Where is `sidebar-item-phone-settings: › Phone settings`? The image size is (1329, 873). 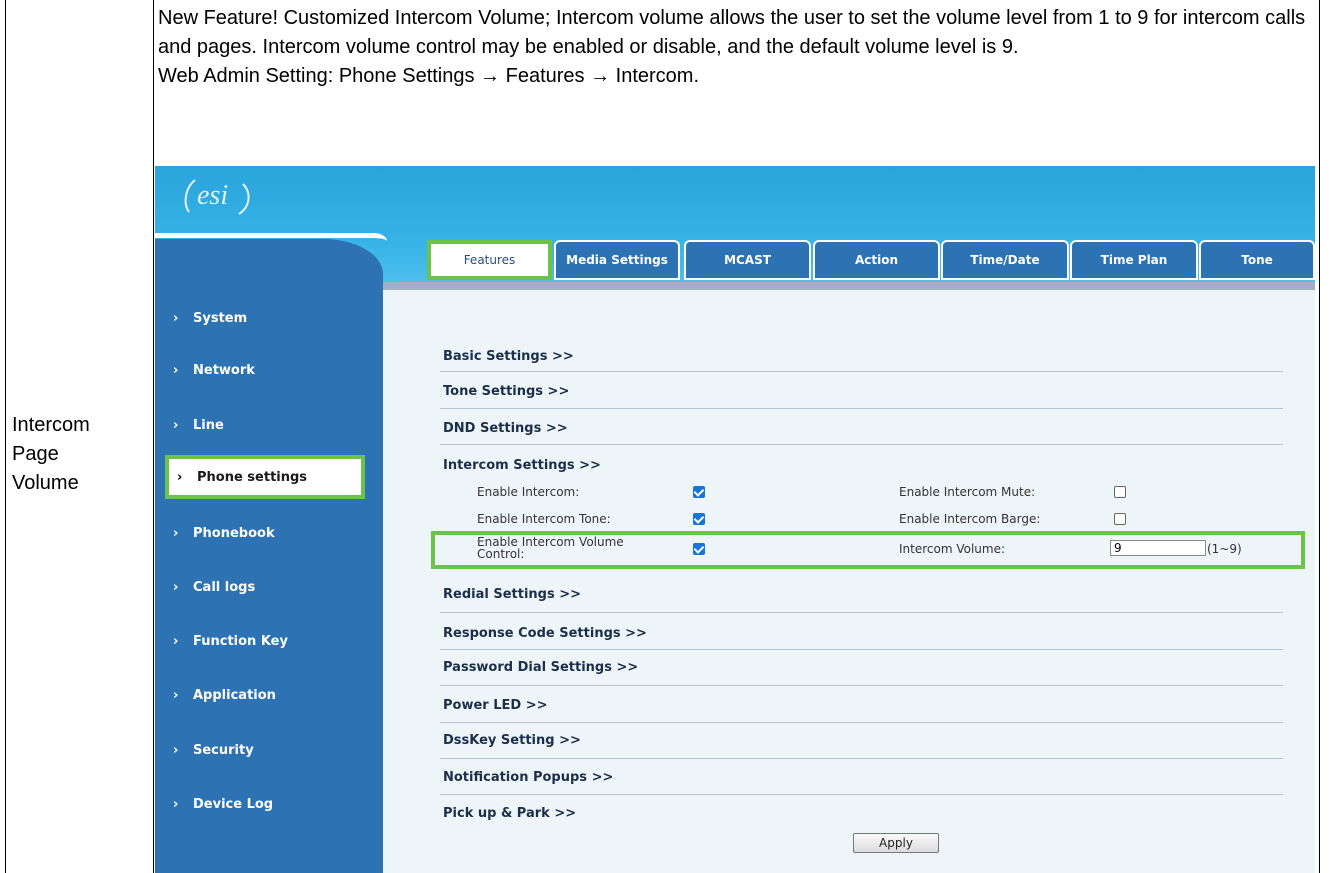 sidebar-item-phone-settings: › Phone settings is located at coordinates (265, 477).